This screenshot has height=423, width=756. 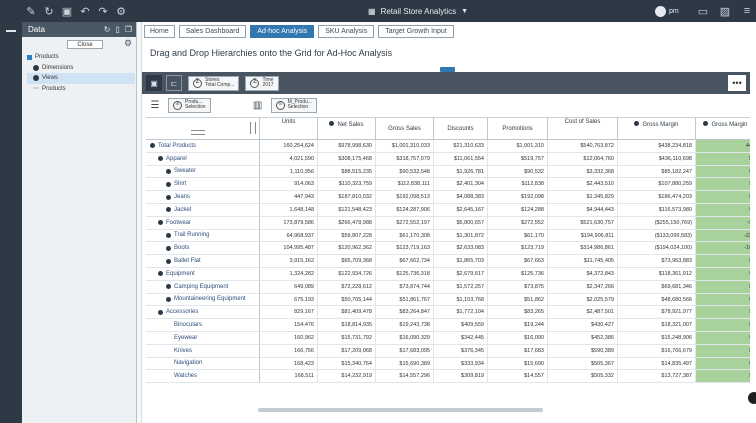 What do you see at coordinates (583, 377) in the screenshot?
I see `table-cell: $505,332` at bounding box center [583, 377].